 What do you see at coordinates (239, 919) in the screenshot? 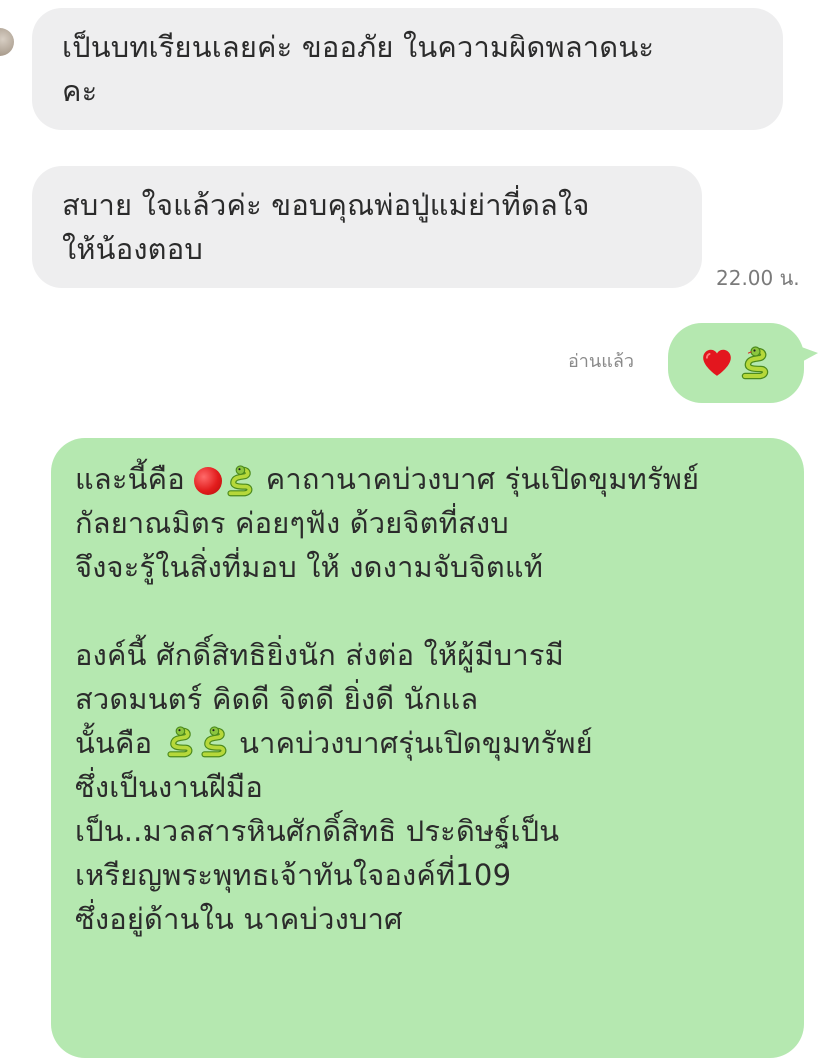
I see `message-text: ซึ่งอยู่ด้านใน นาคบ่วงบาศ` at bounding box center [239, 919].